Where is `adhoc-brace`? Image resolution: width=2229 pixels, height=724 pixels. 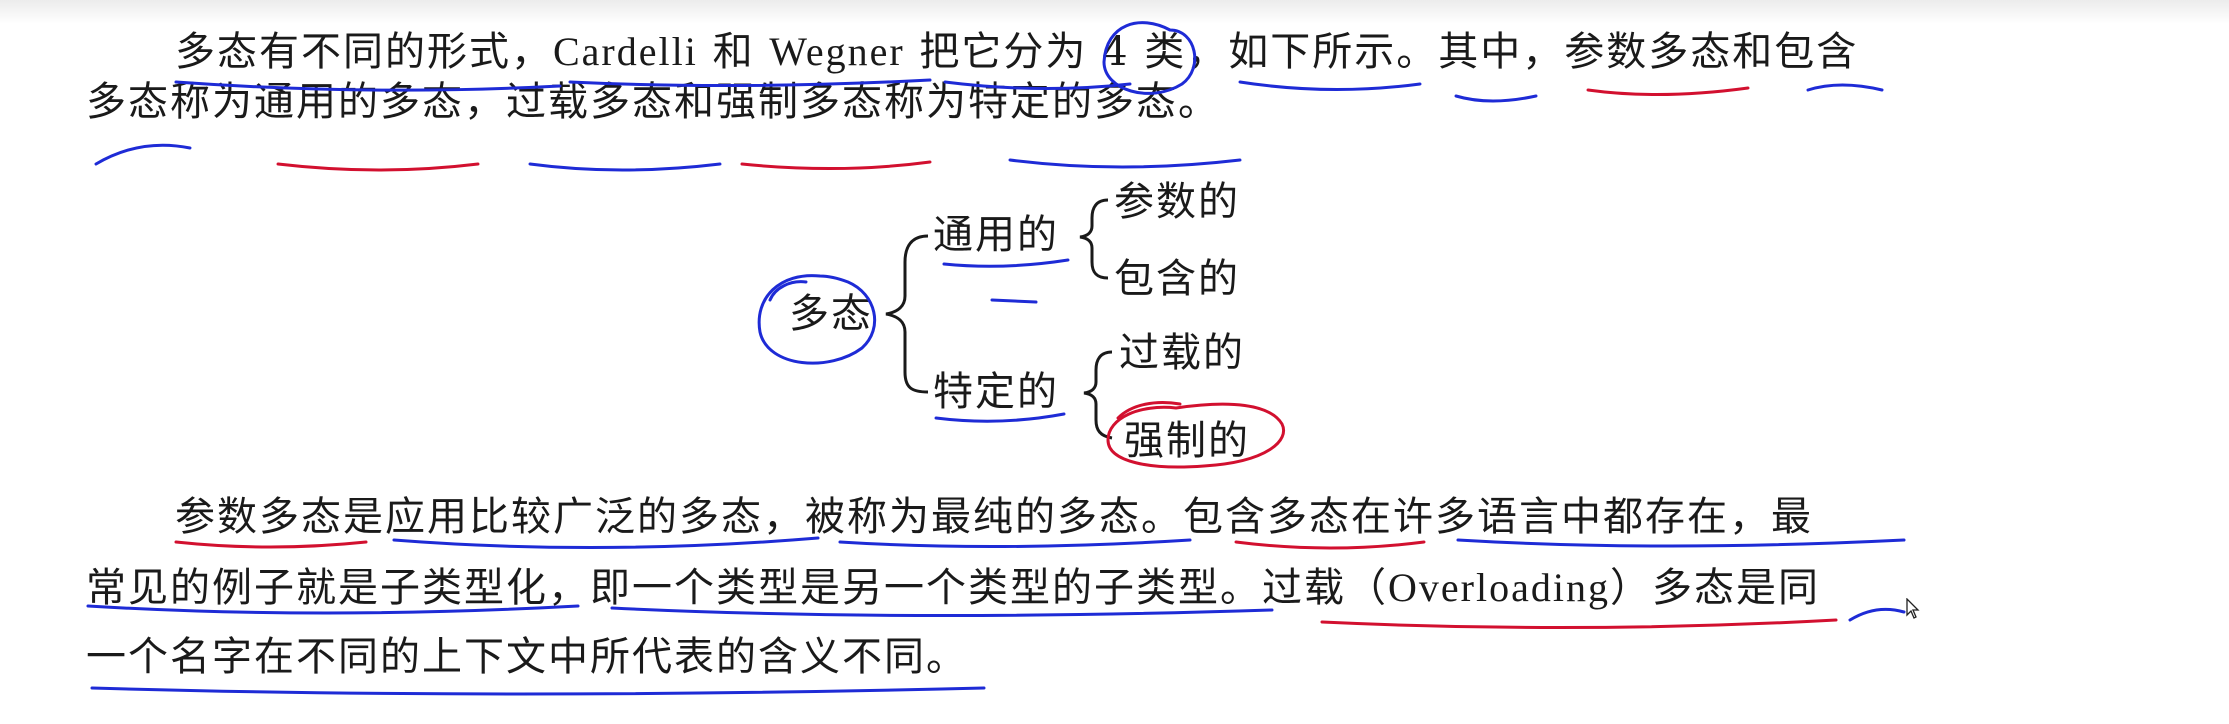
adhoc-brace is located at coordinates (1098, 395).